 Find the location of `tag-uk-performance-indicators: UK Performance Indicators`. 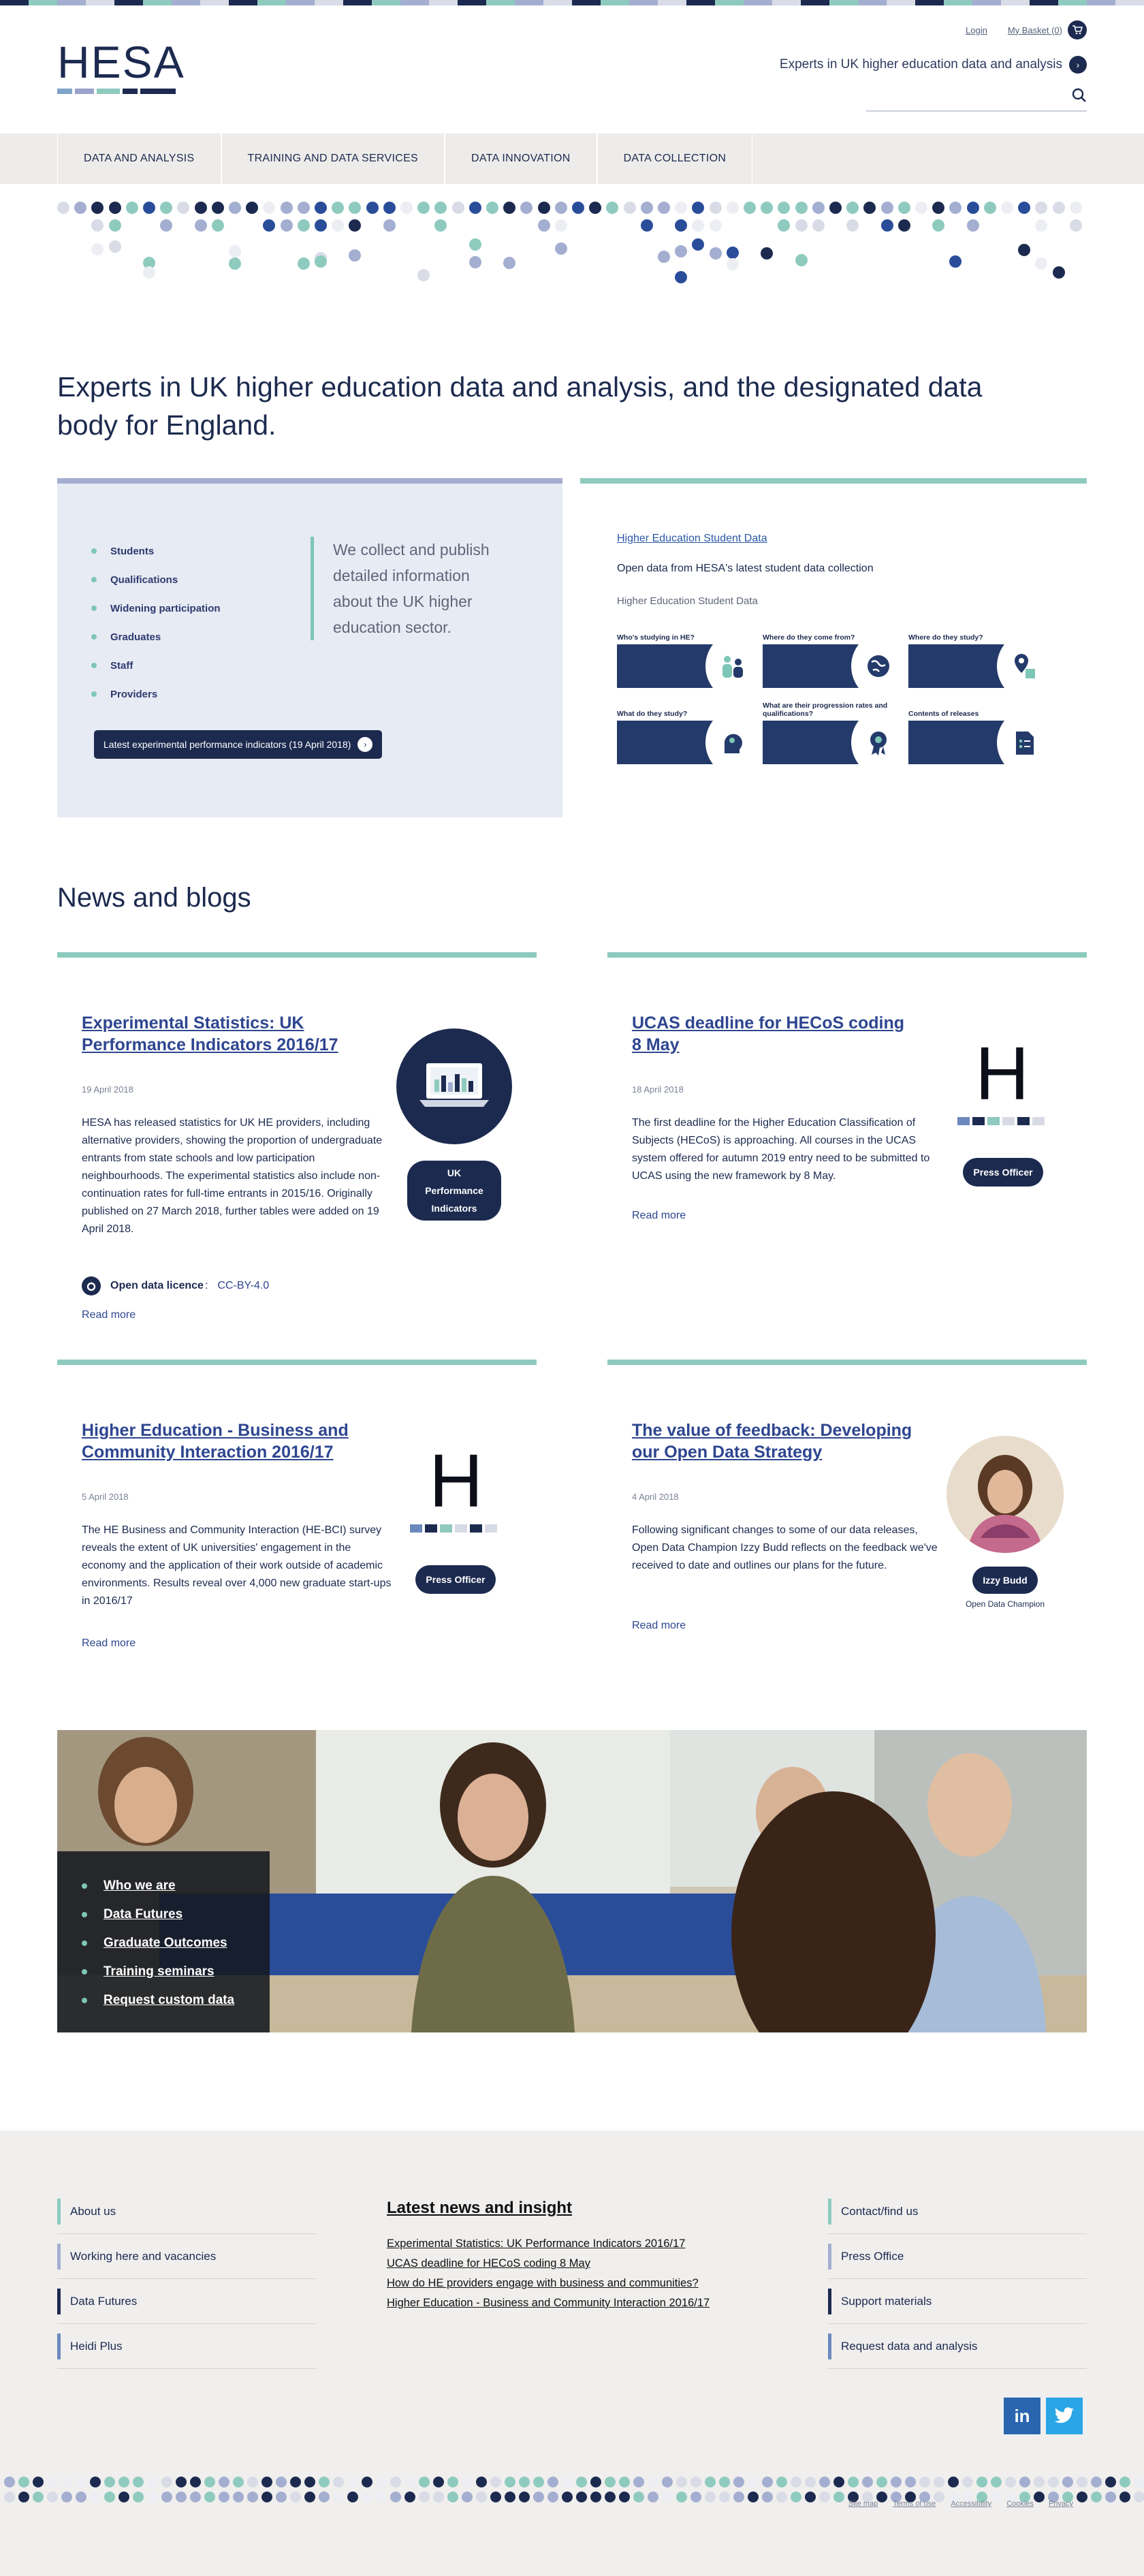

tag-uk-performance-indicators: UK Performance Indicators is located at coordinates (454, 1191).